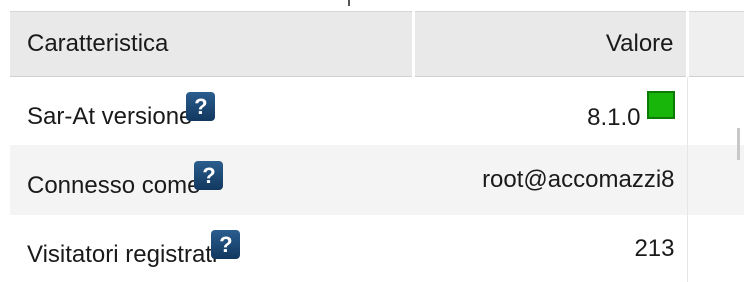 This screenshot has height=282, width=744. What do you see at coordinates (550, 248) in the screenshot?
I see `row-value-cell: 213` at bounding box center [550, 248].